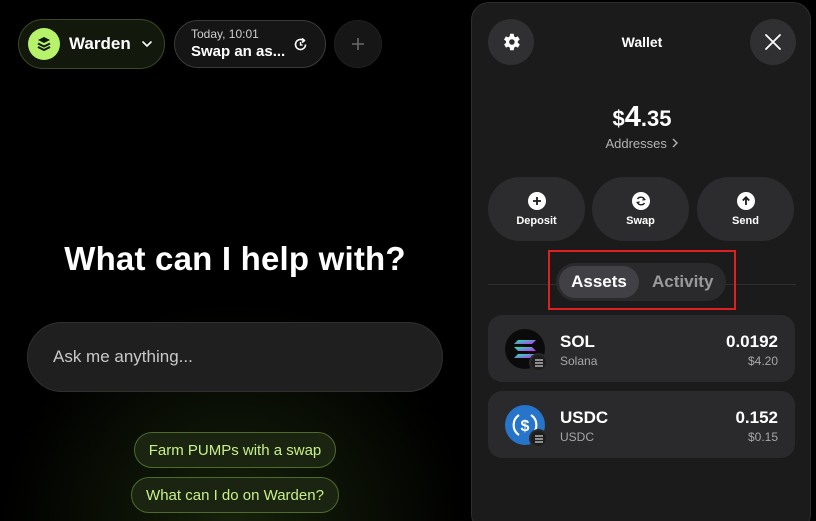  I want to click on addresses-link: Addresses, so click(642, 143).